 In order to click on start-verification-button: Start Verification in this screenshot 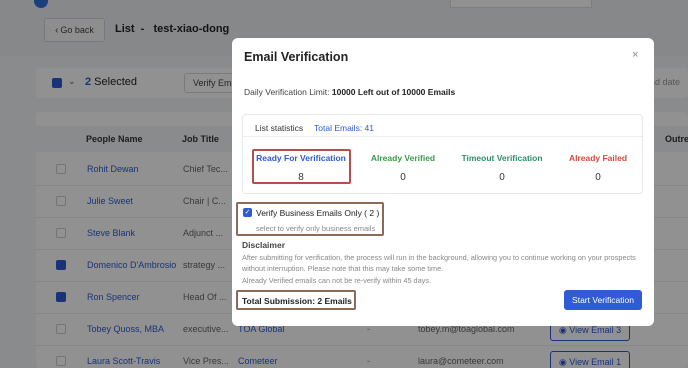, I will do `click(603, 300)`.